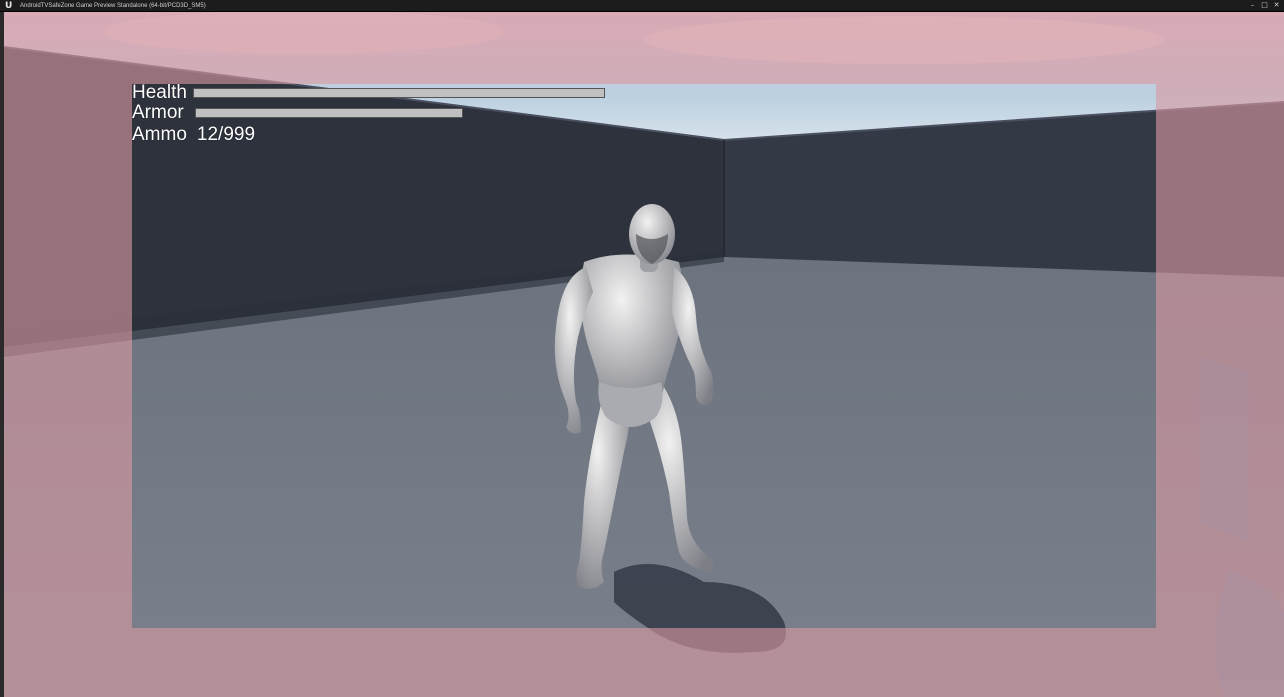  What do you see at coordinates (398, 93) in the screenshot?
I see `health-bar` at bounding box center [398, 93].